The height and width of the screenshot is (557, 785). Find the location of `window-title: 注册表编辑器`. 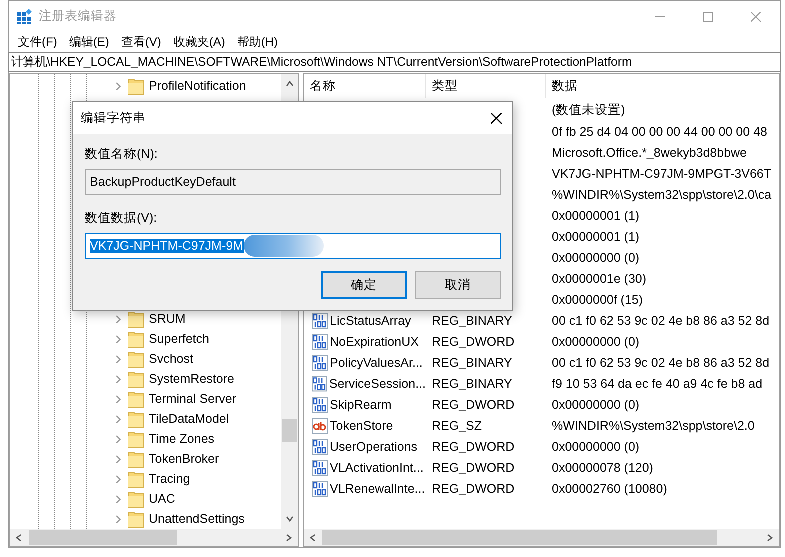

window-title: 注册表编辑器 is located at coordinates (78, 16).